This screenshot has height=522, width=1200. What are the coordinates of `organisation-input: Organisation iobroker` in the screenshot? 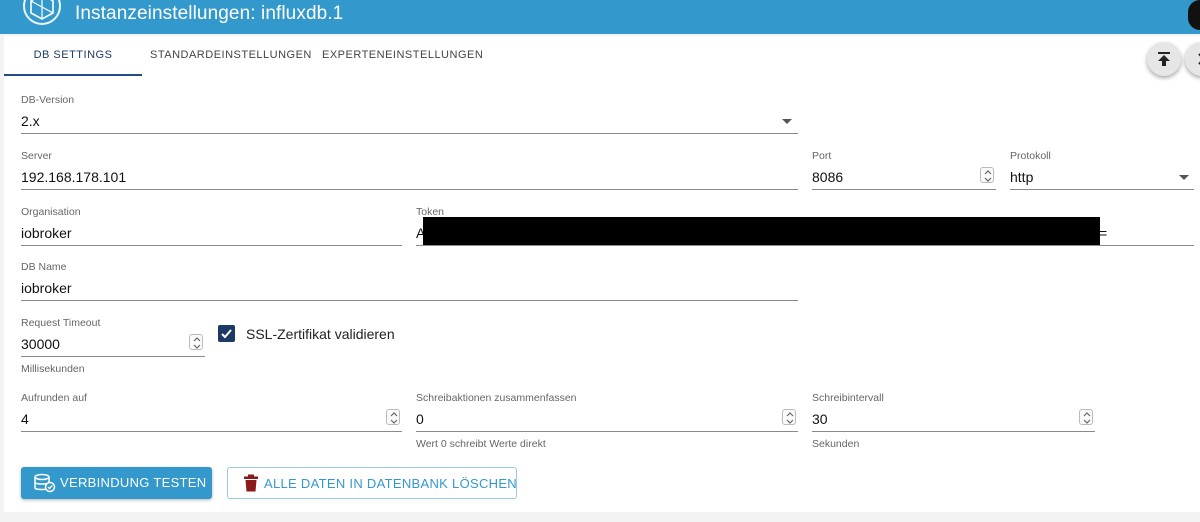 It's located at (211, 226).